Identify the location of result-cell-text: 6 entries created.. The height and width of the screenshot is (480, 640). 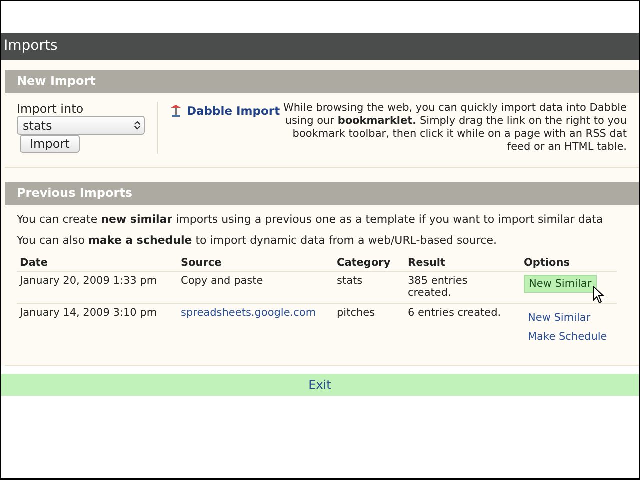
(455, 313).